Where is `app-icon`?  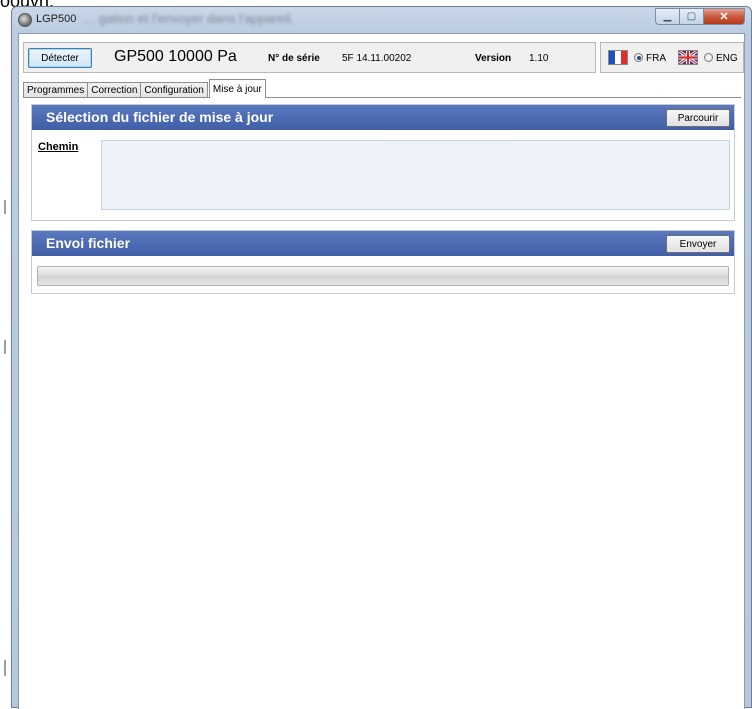
app-icon is located at coordinates (25, 20).